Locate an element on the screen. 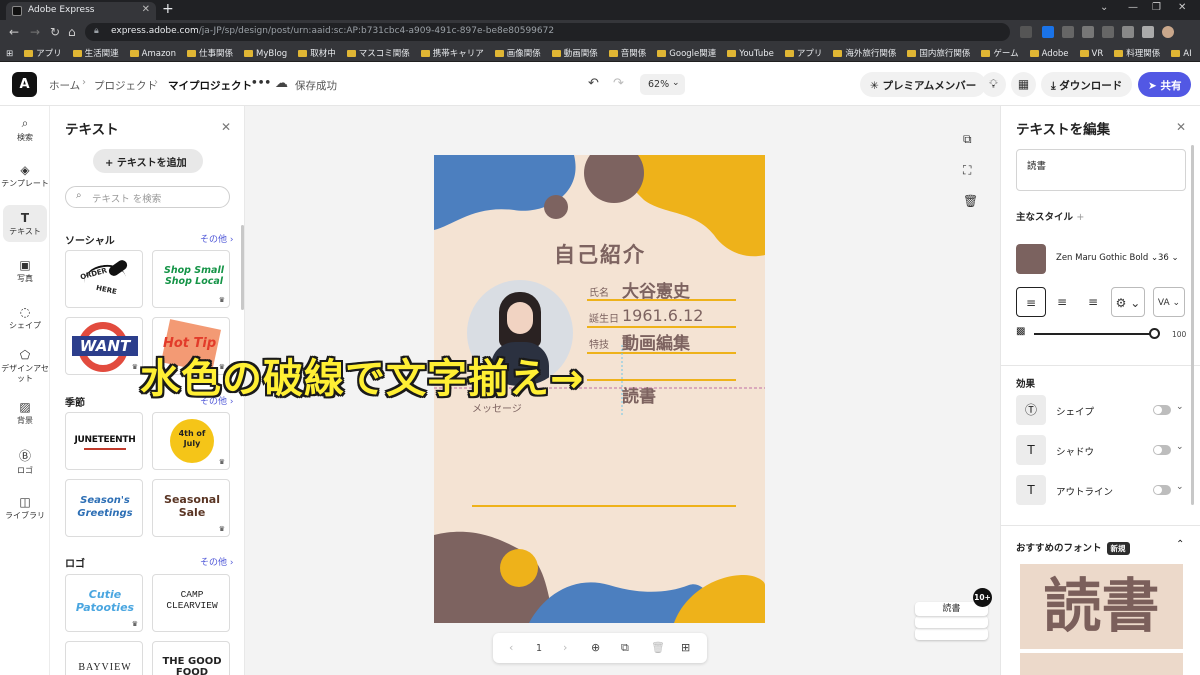  text-template-cutie-patooties: Cutie Patooties ♛ is located at coordinates (104, 603).